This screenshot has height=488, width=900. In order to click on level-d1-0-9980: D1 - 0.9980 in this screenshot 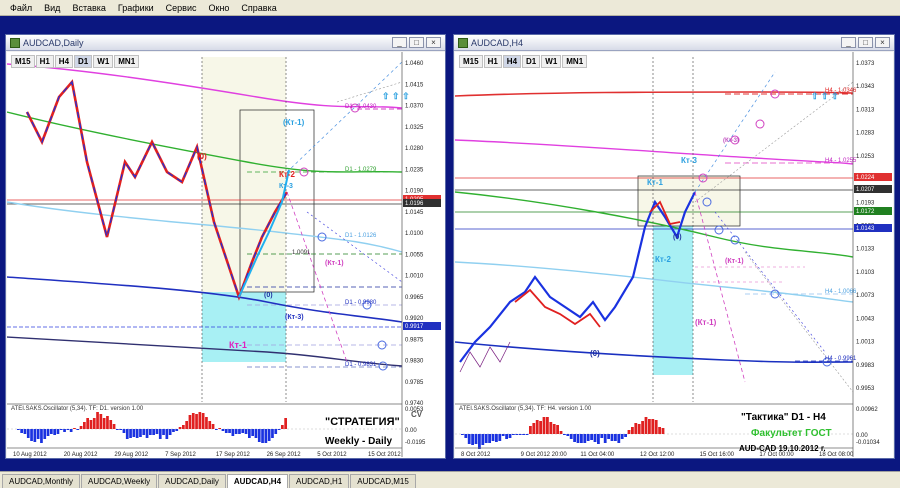, I will do `click(361, 303)`.